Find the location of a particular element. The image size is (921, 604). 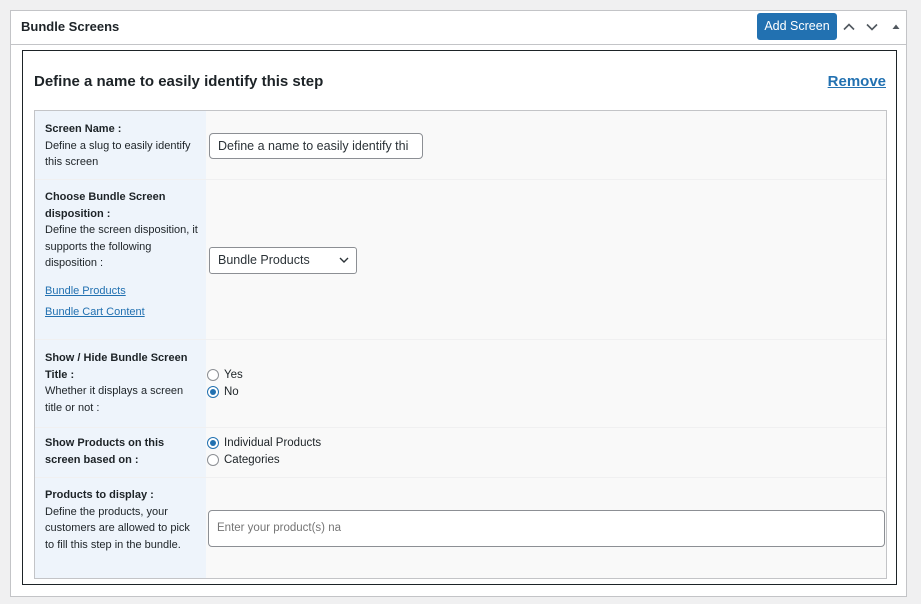

show-title-no-option: No is located at coordinates (223, 392).